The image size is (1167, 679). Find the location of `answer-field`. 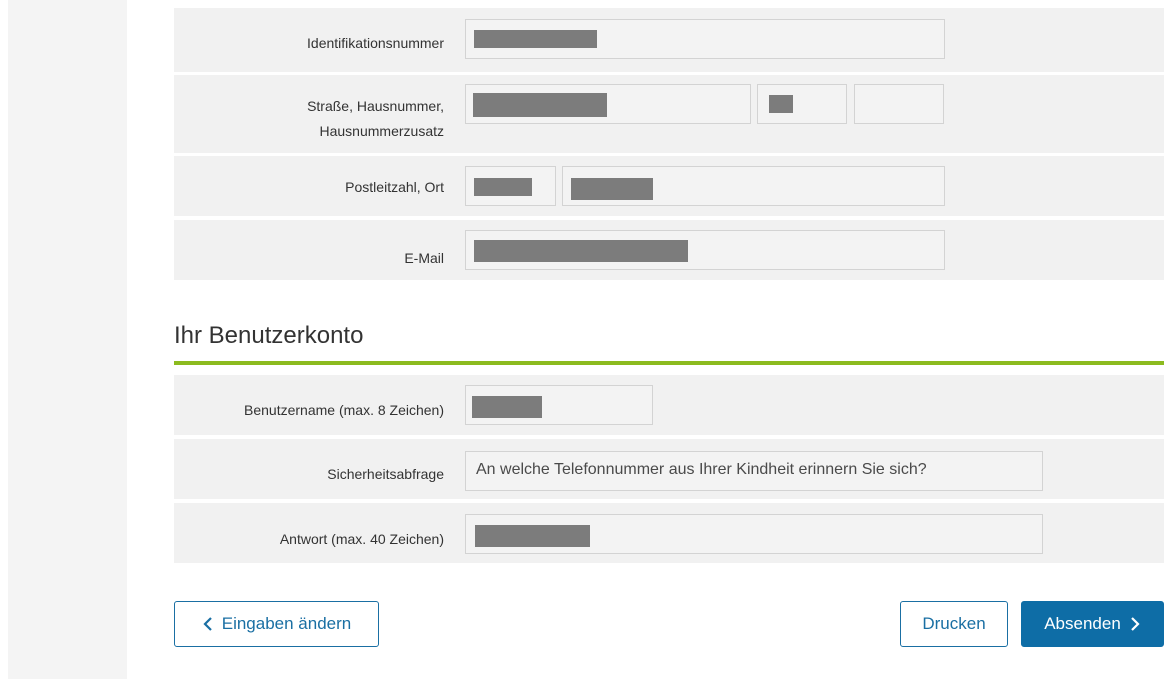

answer-field is located at coordinates (754, 534).